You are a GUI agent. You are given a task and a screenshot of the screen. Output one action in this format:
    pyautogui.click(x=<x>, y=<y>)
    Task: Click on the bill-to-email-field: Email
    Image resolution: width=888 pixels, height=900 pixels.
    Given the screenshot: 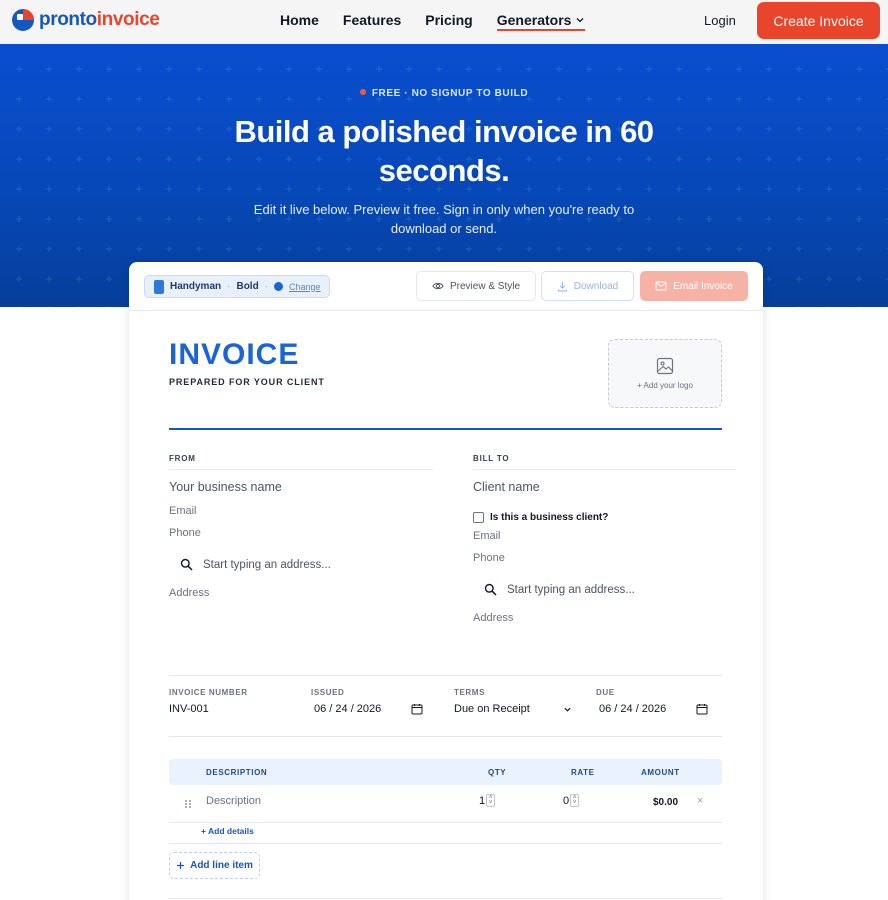 What is the action you would take?
    pyautogui.click(x=487, y=536)
    